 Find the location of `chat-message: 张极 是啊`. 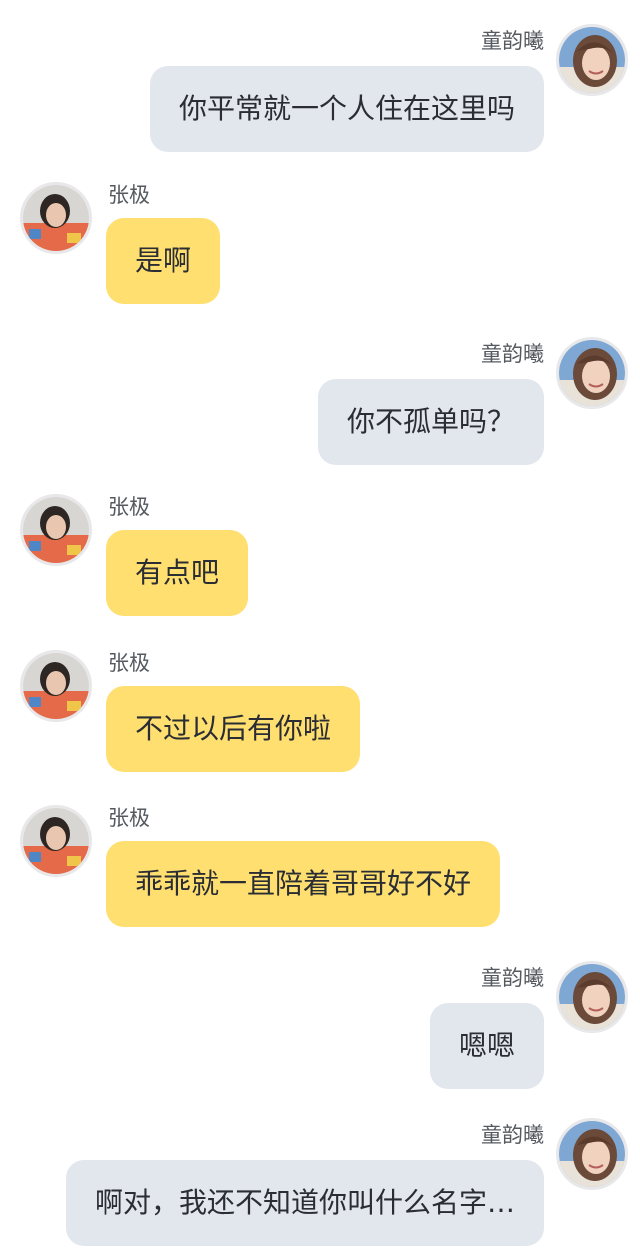

chat-message: 张极 是啊 is located at coordinates (320, 247).